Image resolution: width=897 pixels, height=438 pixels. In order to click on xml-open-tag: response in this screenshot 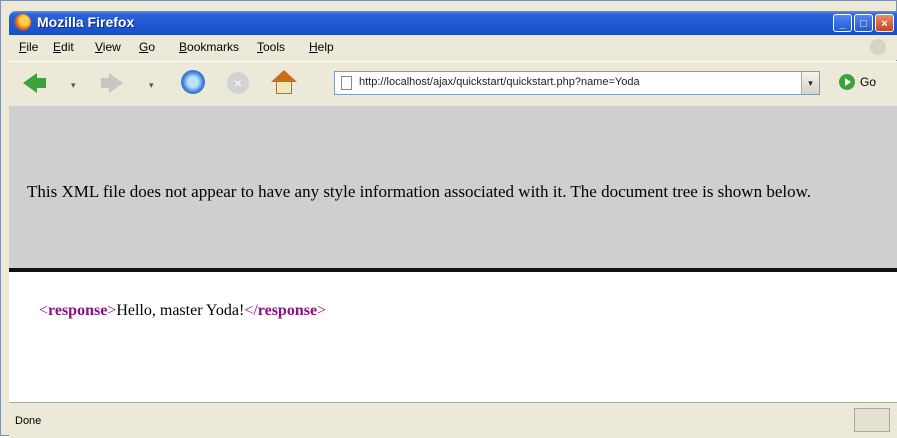, I will do `click(78, 310)`.